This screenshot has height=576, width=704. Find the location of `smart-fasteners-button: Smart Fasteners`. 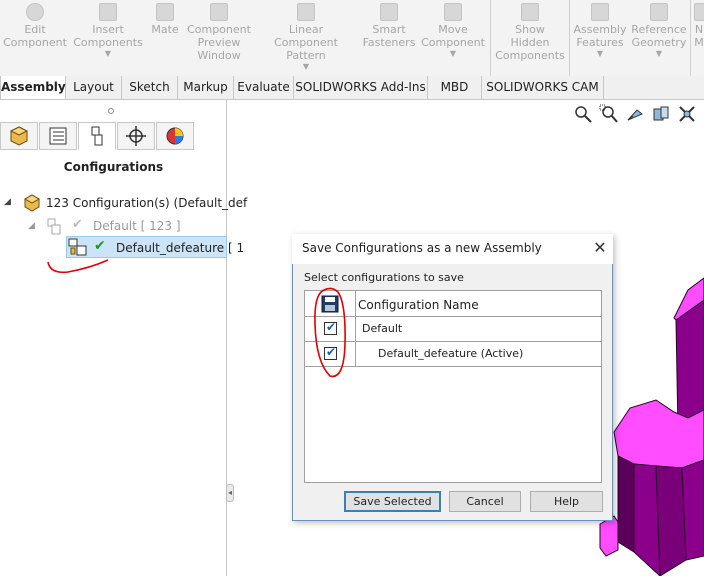

smart-fasteners-button: Smart Fasteners is located at coordinates (389, 38).